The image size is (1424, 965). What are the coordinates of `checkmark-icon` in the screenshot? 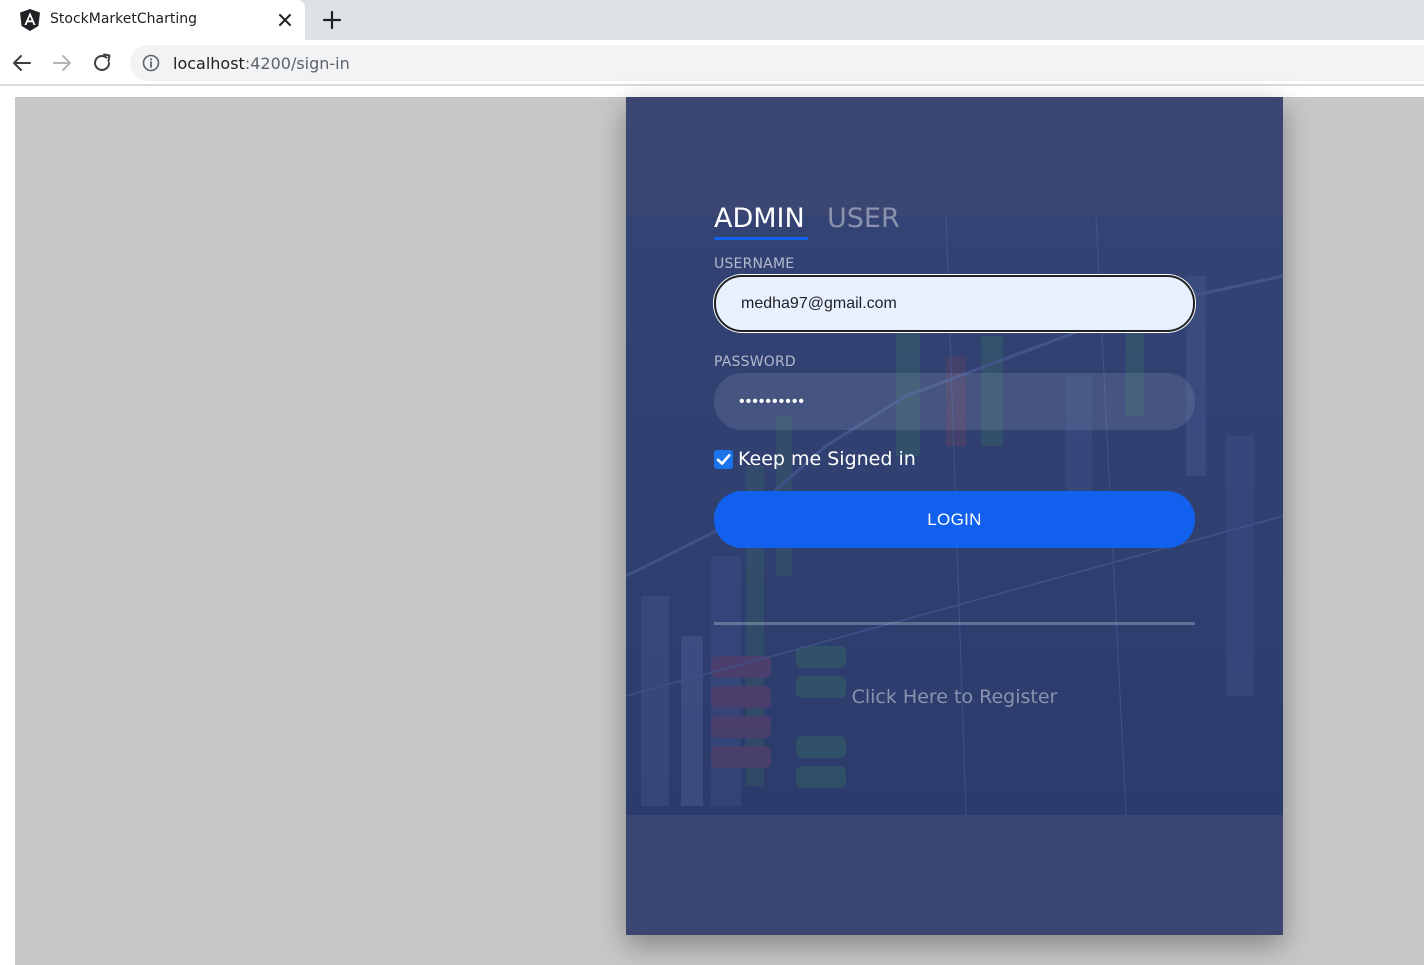 It's located at (723, 459).